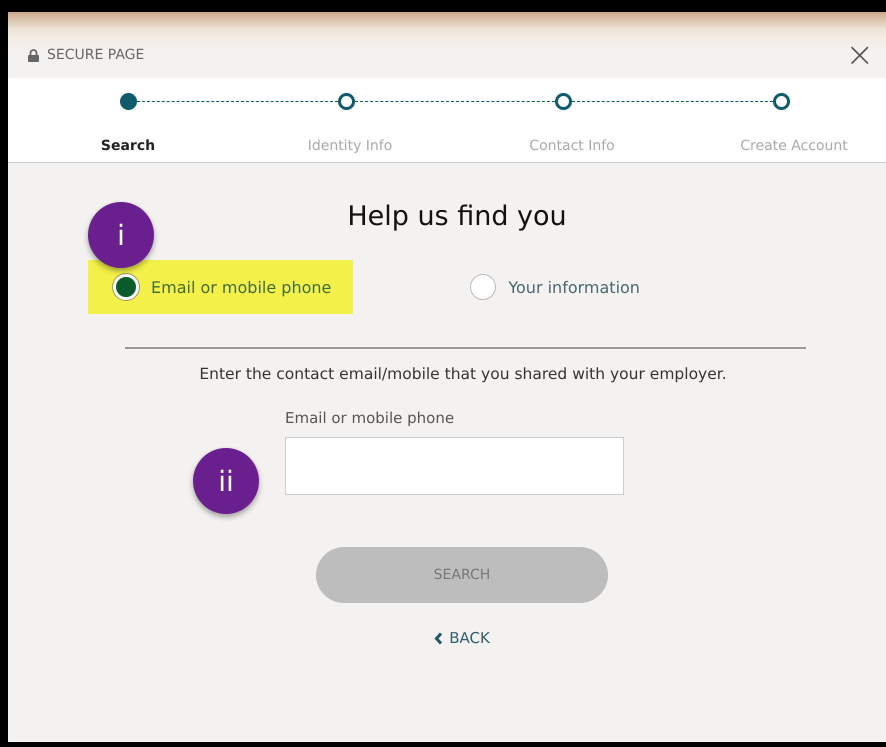  I want to click on radio-option: Email or mobile phone, so click(221, 287).